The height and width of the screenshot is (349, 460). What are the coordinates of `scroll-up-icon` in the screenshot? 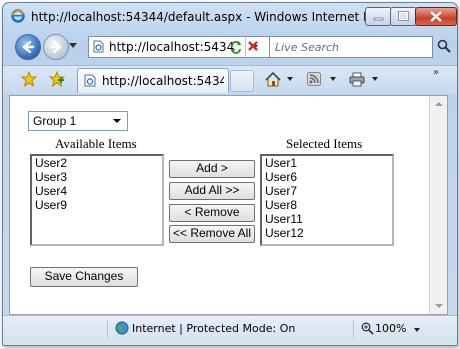 It's located at (439, 104).